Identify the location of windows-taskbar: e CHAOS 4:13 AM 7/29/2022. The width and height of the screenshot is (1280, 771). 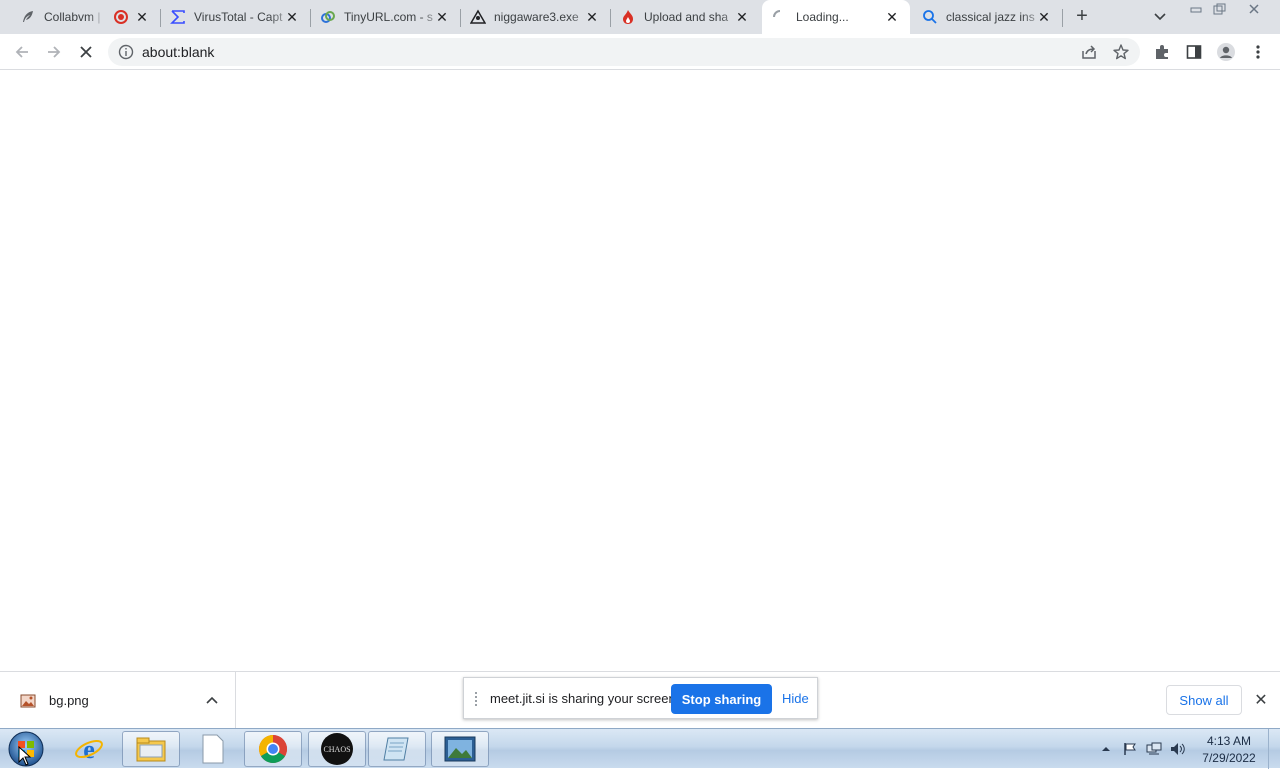
(640, 748).